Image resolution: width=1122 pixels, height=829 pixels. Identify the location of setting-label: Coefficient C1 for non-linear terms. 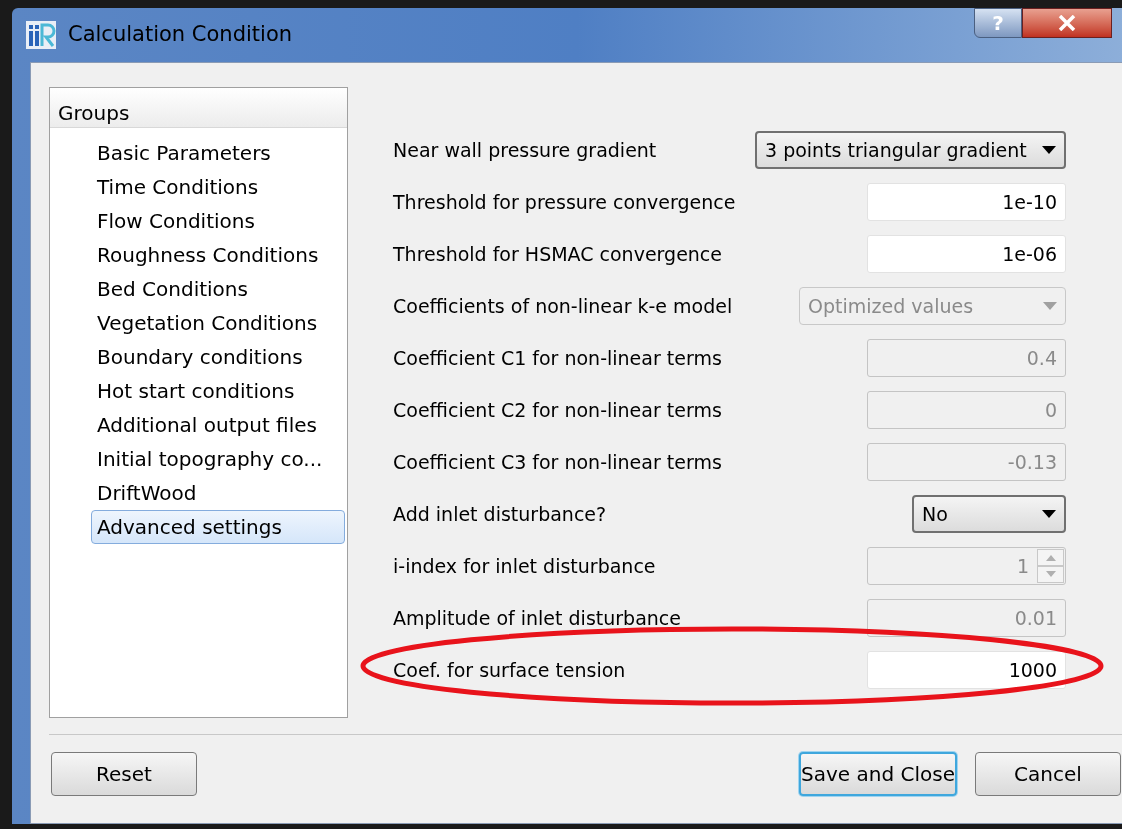
(557, 358).